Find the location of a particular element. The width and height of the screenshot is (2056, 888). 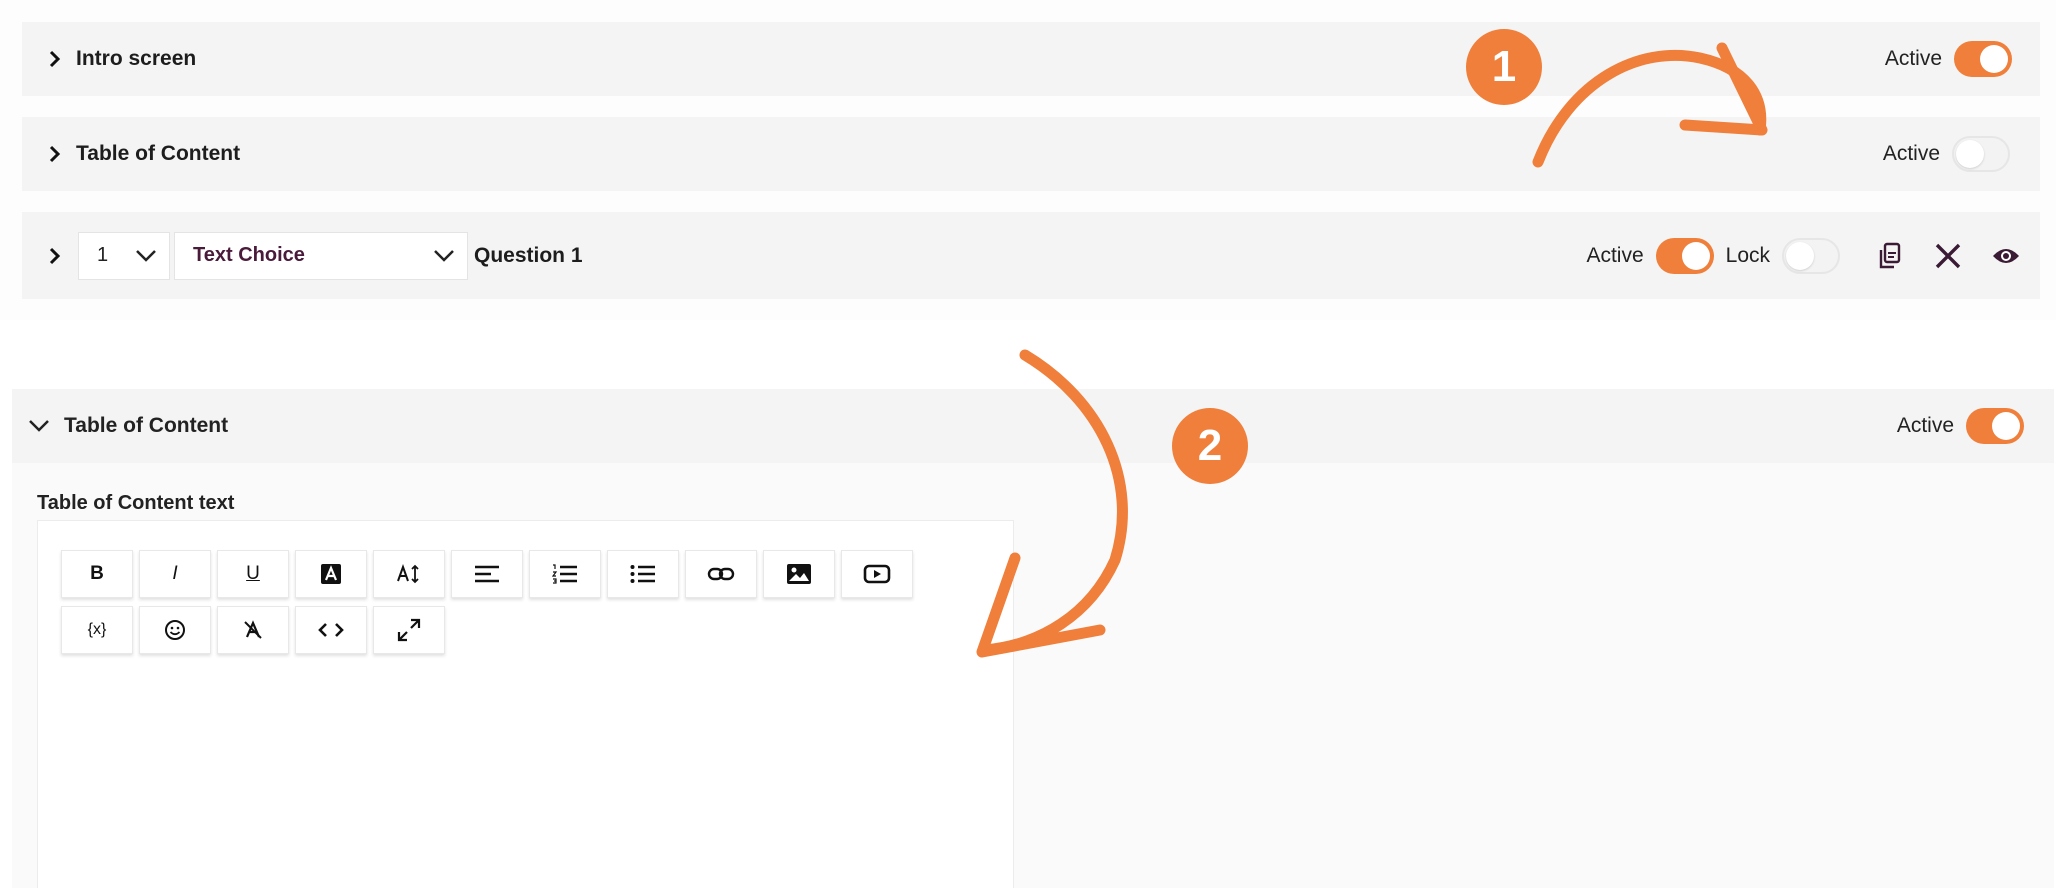

link-icon is located at coordinates (721, 574).